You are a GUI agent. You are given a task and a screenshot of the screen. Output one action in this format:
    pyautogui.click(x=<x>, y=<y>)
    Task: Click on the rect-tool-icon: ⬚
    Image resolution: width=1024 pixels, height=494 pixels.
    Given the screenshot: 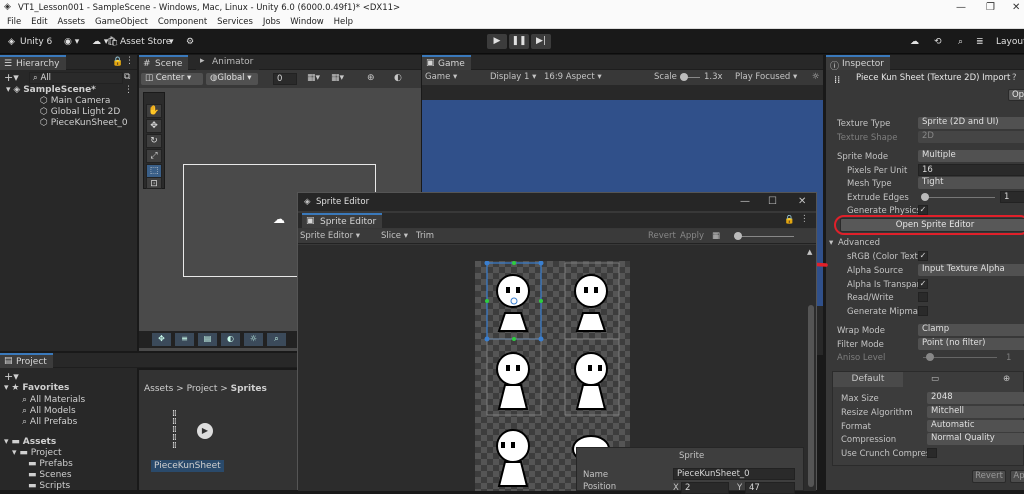 What is the action you would take?
    pyautogui.click(x=154, y=171)
    